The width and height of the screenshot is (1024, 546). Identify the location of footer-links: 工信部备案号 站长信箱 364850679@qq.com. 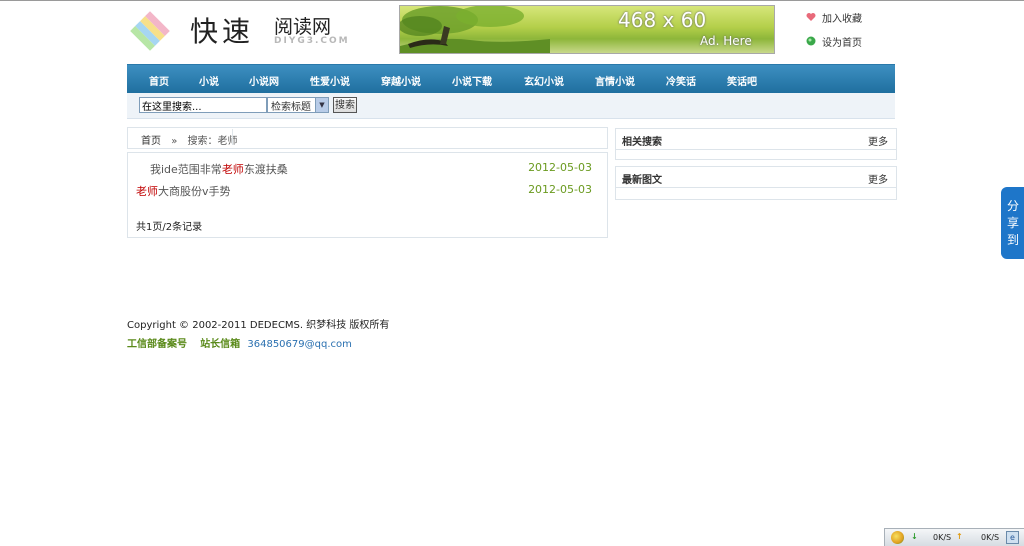
(239, 342).